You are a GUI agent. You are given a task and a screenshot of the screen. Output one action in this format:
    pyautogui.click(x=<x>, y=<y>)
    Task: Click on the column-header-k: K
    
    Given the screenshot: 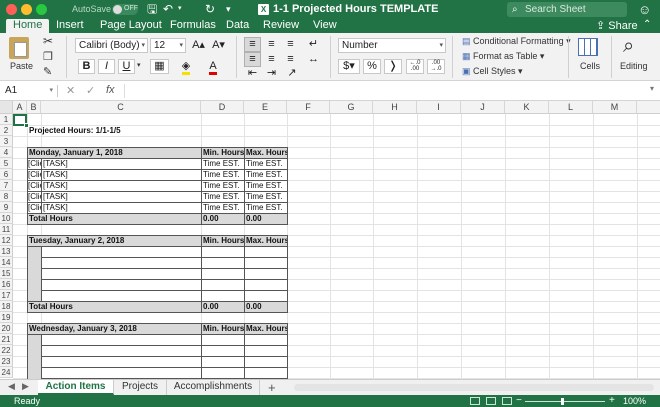 What is the action you would take?
    pyautogui.click(x=527, y=107)
    